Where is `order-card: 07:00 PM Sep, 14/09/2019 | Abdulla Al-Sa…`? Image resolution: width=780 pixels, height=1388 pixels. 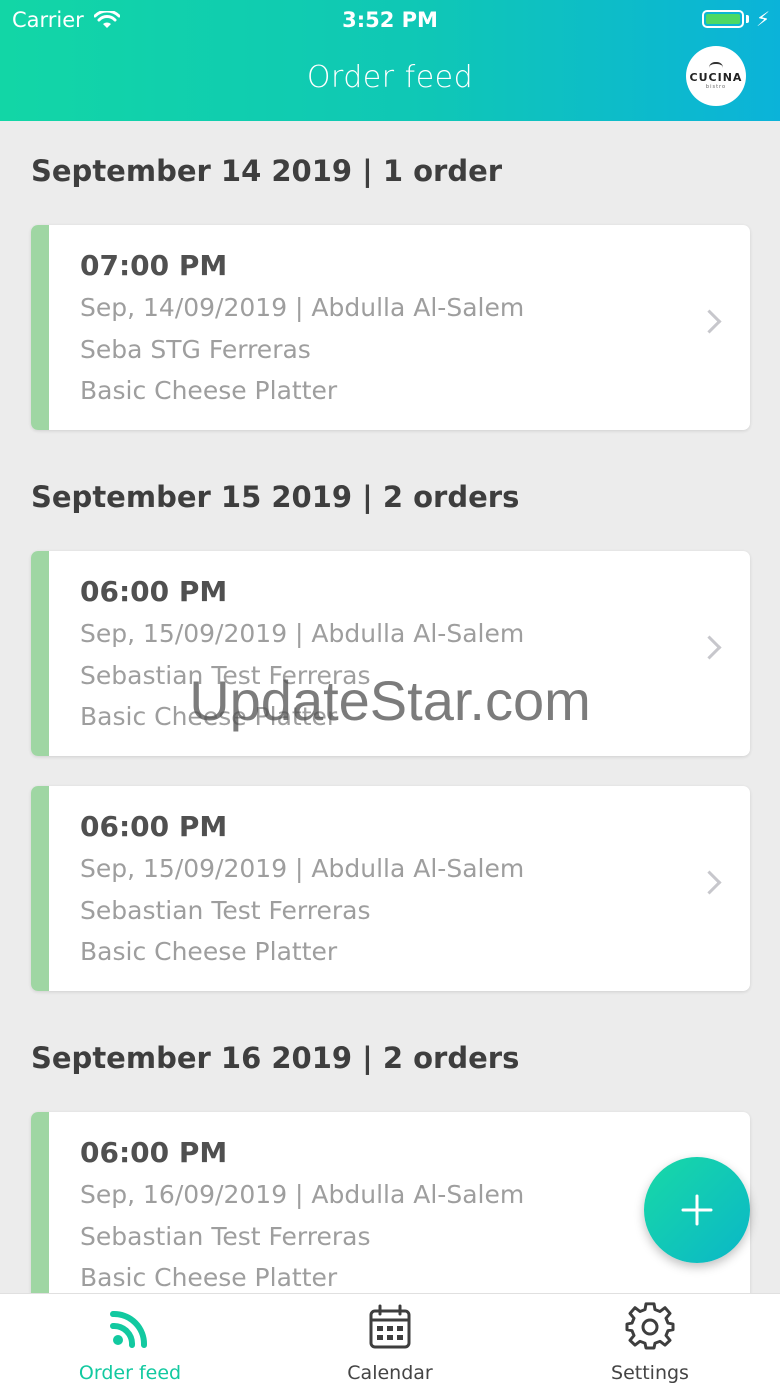 order-card: 07:00 PM Sep, 14/09/2019 | Abdulla Al-Sa… is located at coordinates (390, 327).